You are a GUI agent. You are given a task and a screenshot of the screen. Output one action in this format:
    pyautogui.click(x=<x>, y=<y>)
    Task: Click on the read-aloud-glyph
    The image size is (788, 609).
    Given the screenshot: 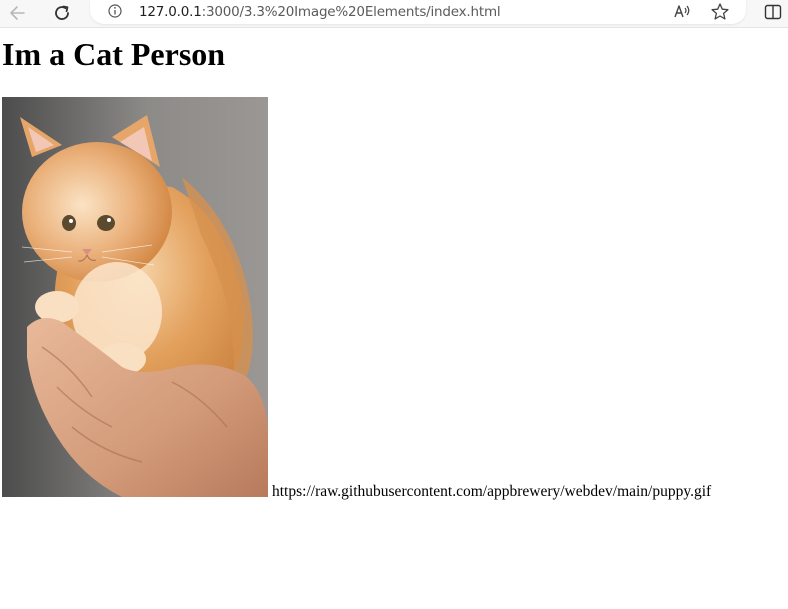 What is the action you would take?
    pyautogui.click(x=682, y=11)
    